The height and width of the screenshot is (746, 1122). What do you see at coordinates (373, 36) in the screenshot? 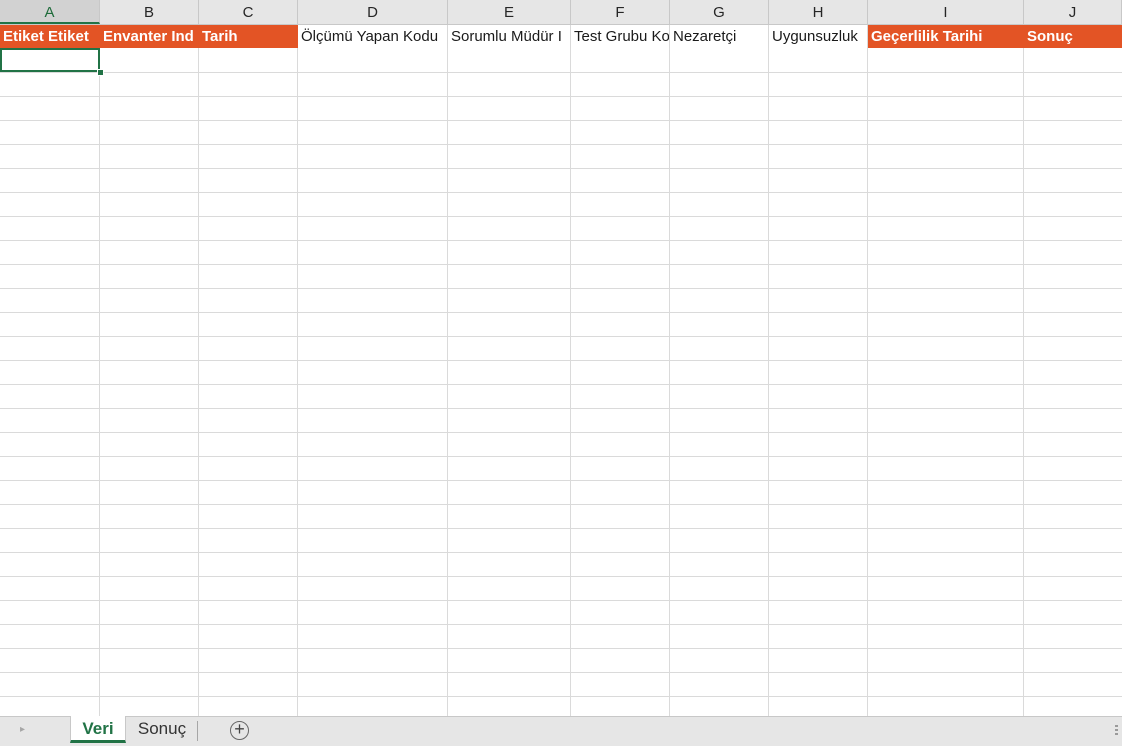
I see `header-cell-d: Ölçümü Yapan Kodu` at bounding box center [373, 36].